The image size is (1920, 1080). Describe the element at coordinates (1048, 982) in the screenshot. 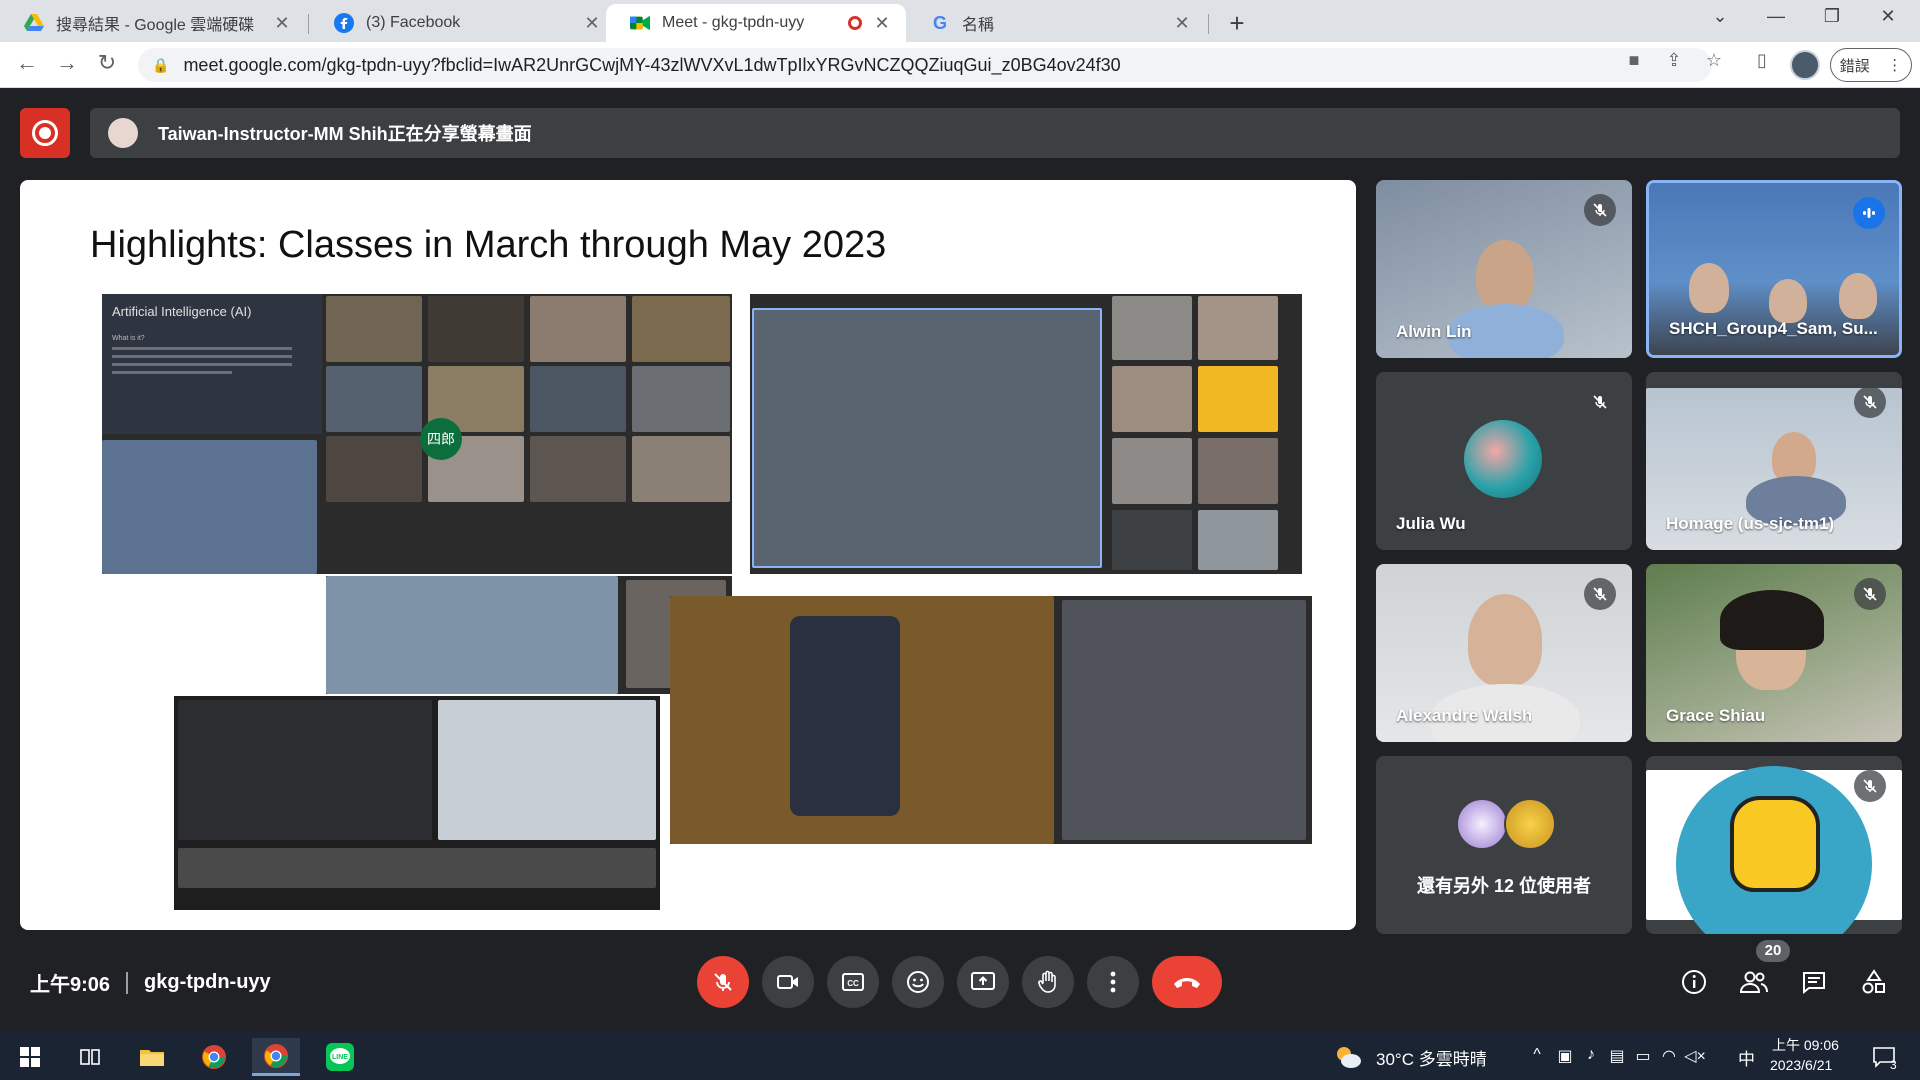

I see `raise-hand-button` at that location.